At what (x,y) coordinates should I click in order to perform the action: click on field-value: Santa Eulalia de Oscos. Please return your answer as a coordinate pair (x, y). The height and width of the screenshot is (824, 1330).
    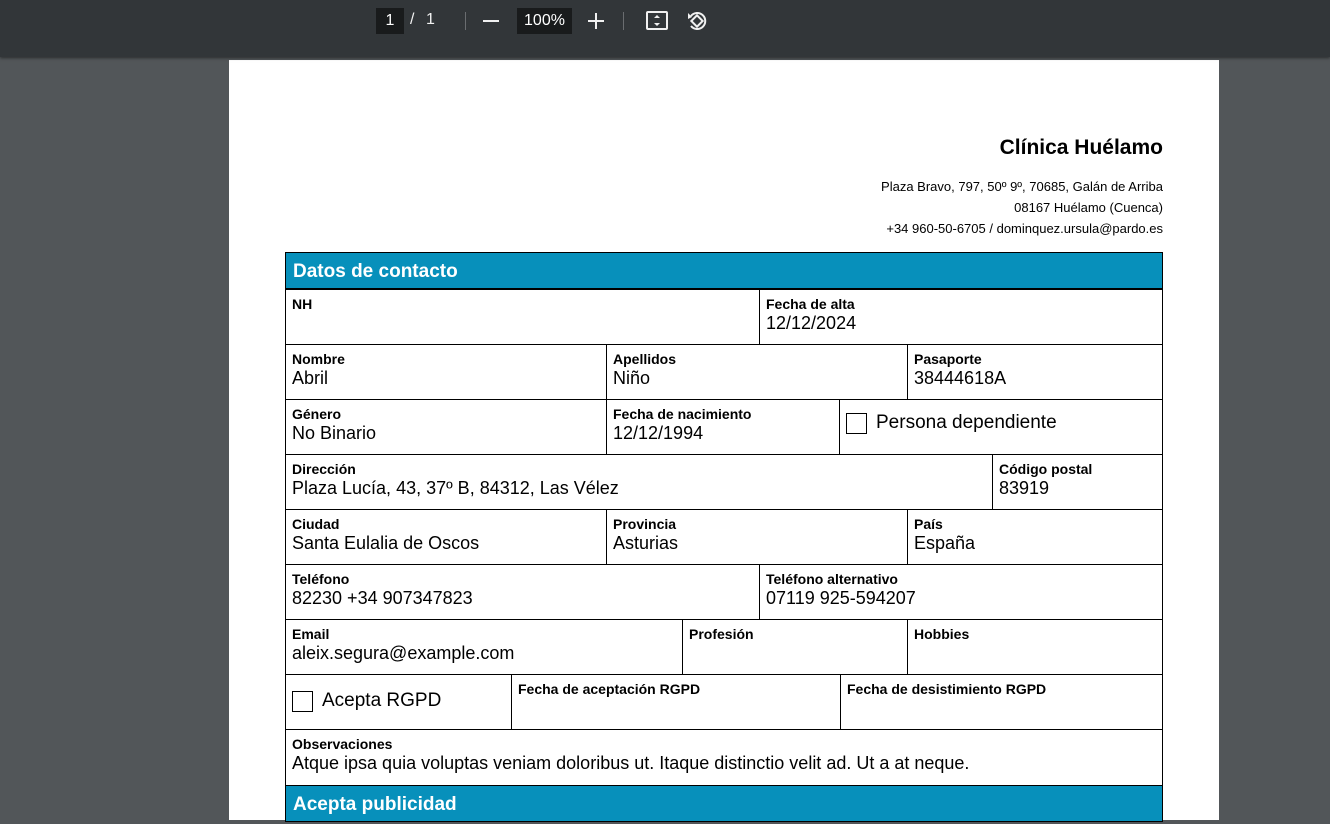
    Looking at the image, I should click on (386, 543).